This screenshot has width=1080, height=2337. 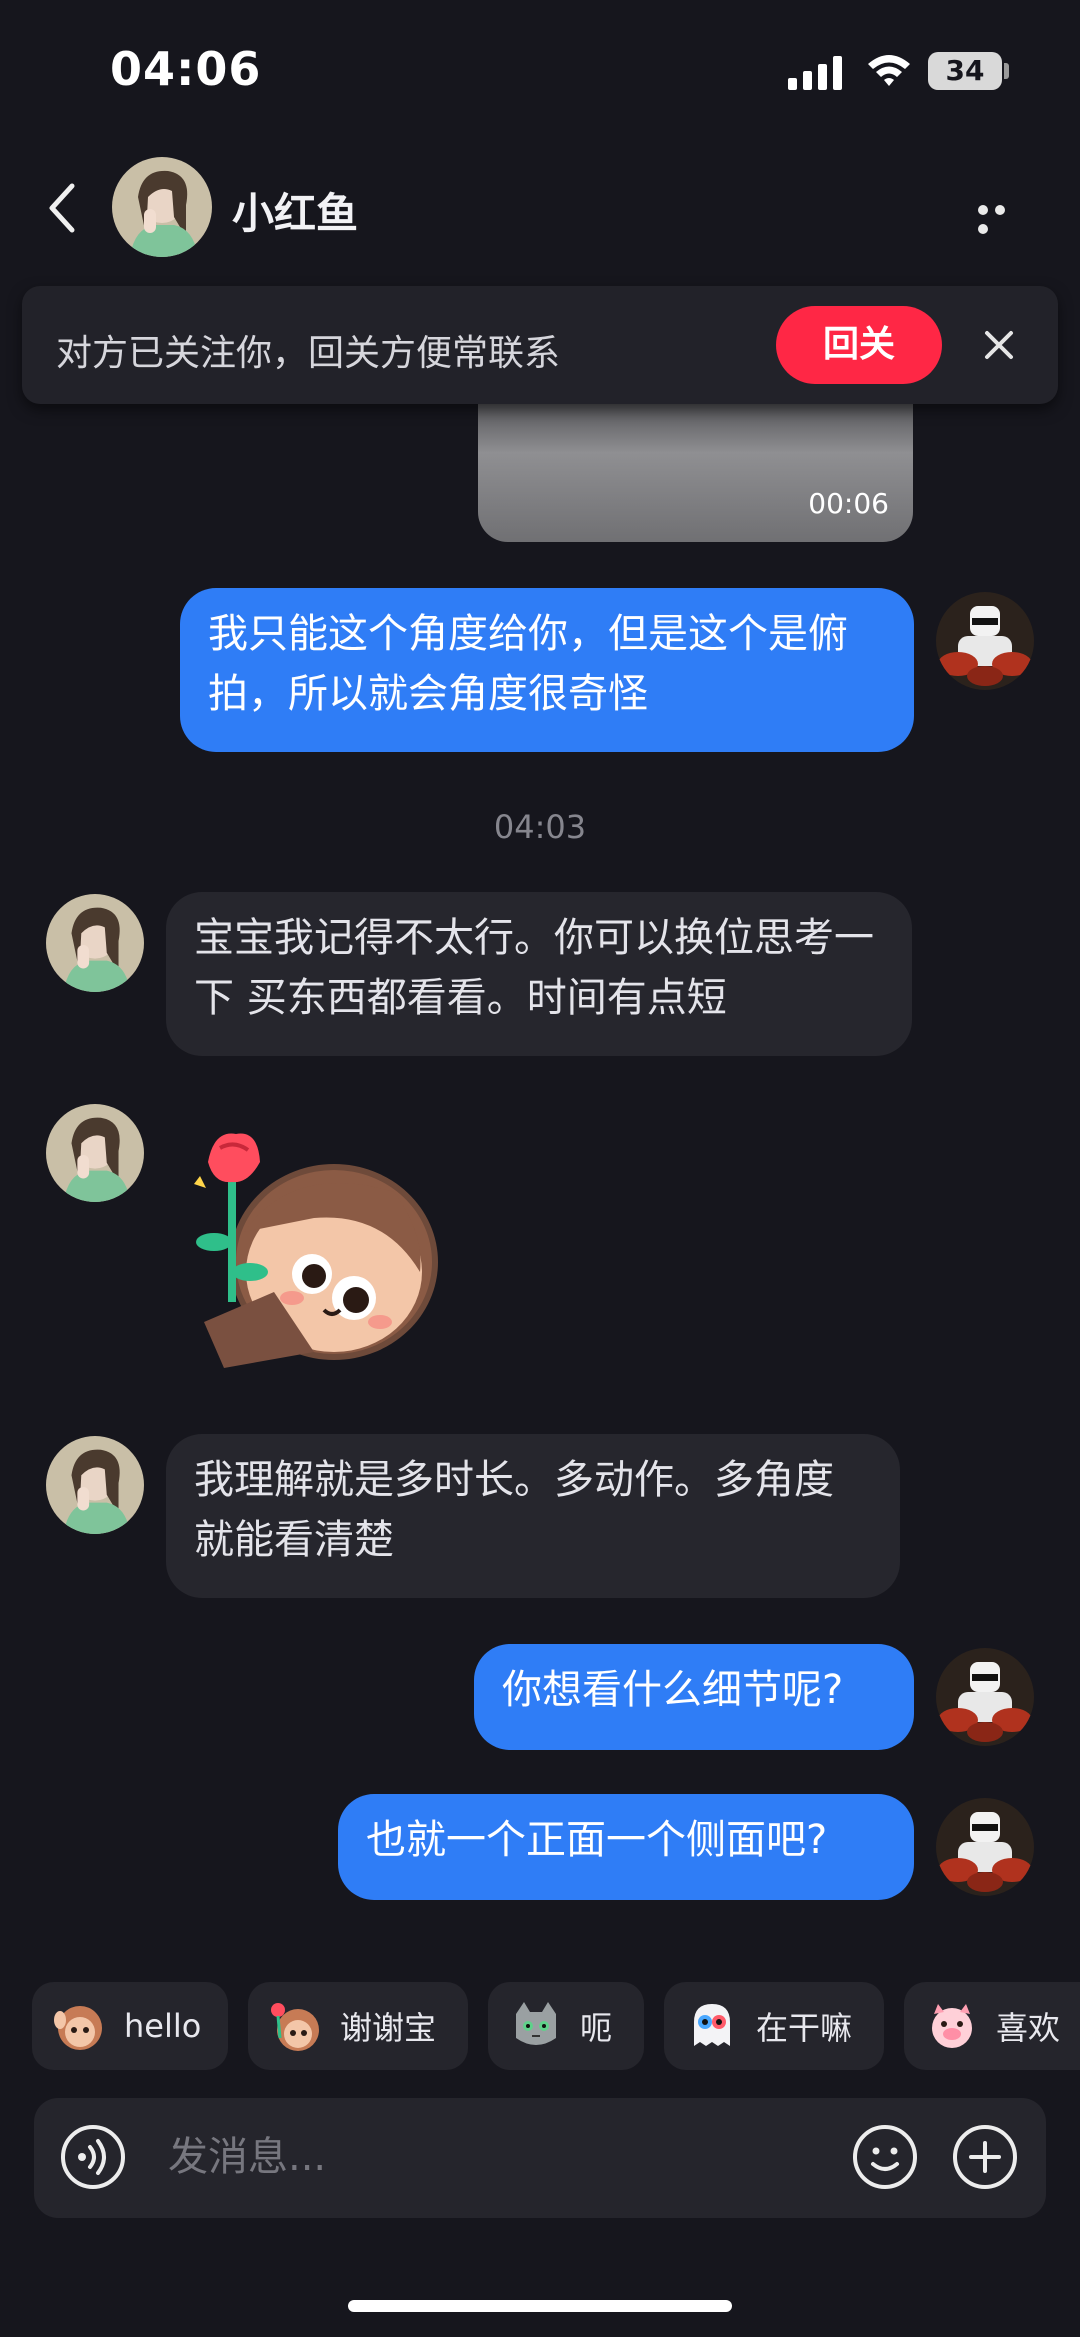 What do you see at coordinates (163, 2026) in the screenshot?
I see `quick-reply-label: hello` at bounding box center [163, 2026].